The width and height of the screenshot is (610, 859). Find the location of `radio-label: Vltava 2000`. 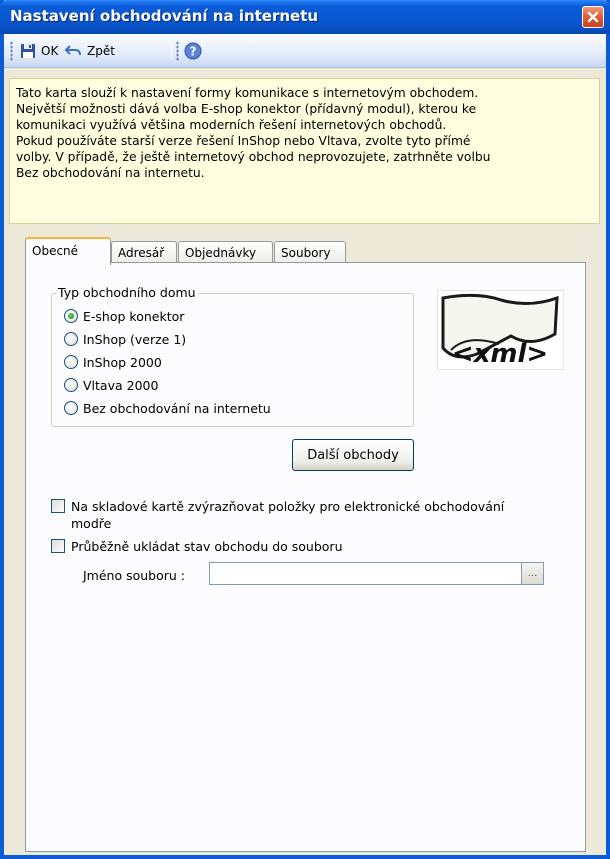

radio-label: Vltava 2000 is located at coordinates (121, 385).